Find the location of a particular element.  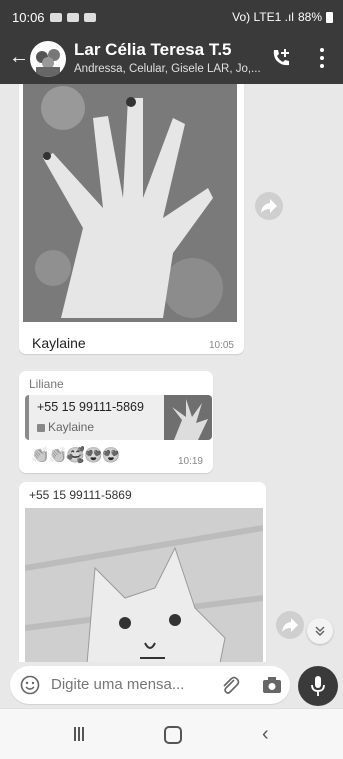

quoted-text: Kaylaine is located at coordinates (65, 427).